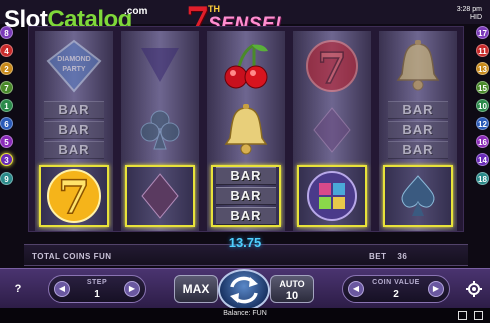  What do you see at coordinates (478, 315) in the screenshot?
I see `close-icon` at bounding box center [478, 315].